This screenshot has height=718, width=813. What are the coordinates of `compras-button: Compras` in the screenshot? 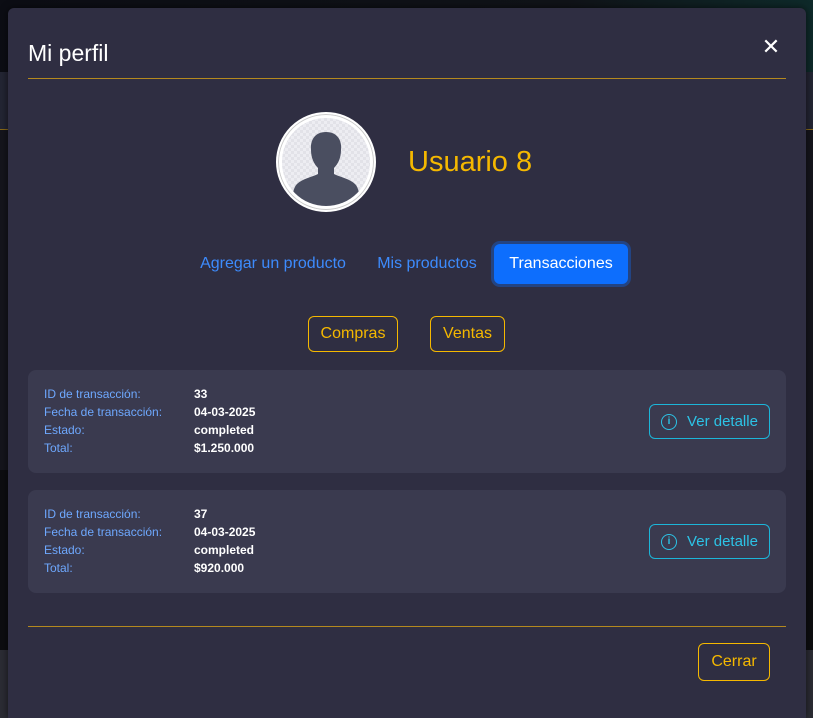 It's located at (353, 334).